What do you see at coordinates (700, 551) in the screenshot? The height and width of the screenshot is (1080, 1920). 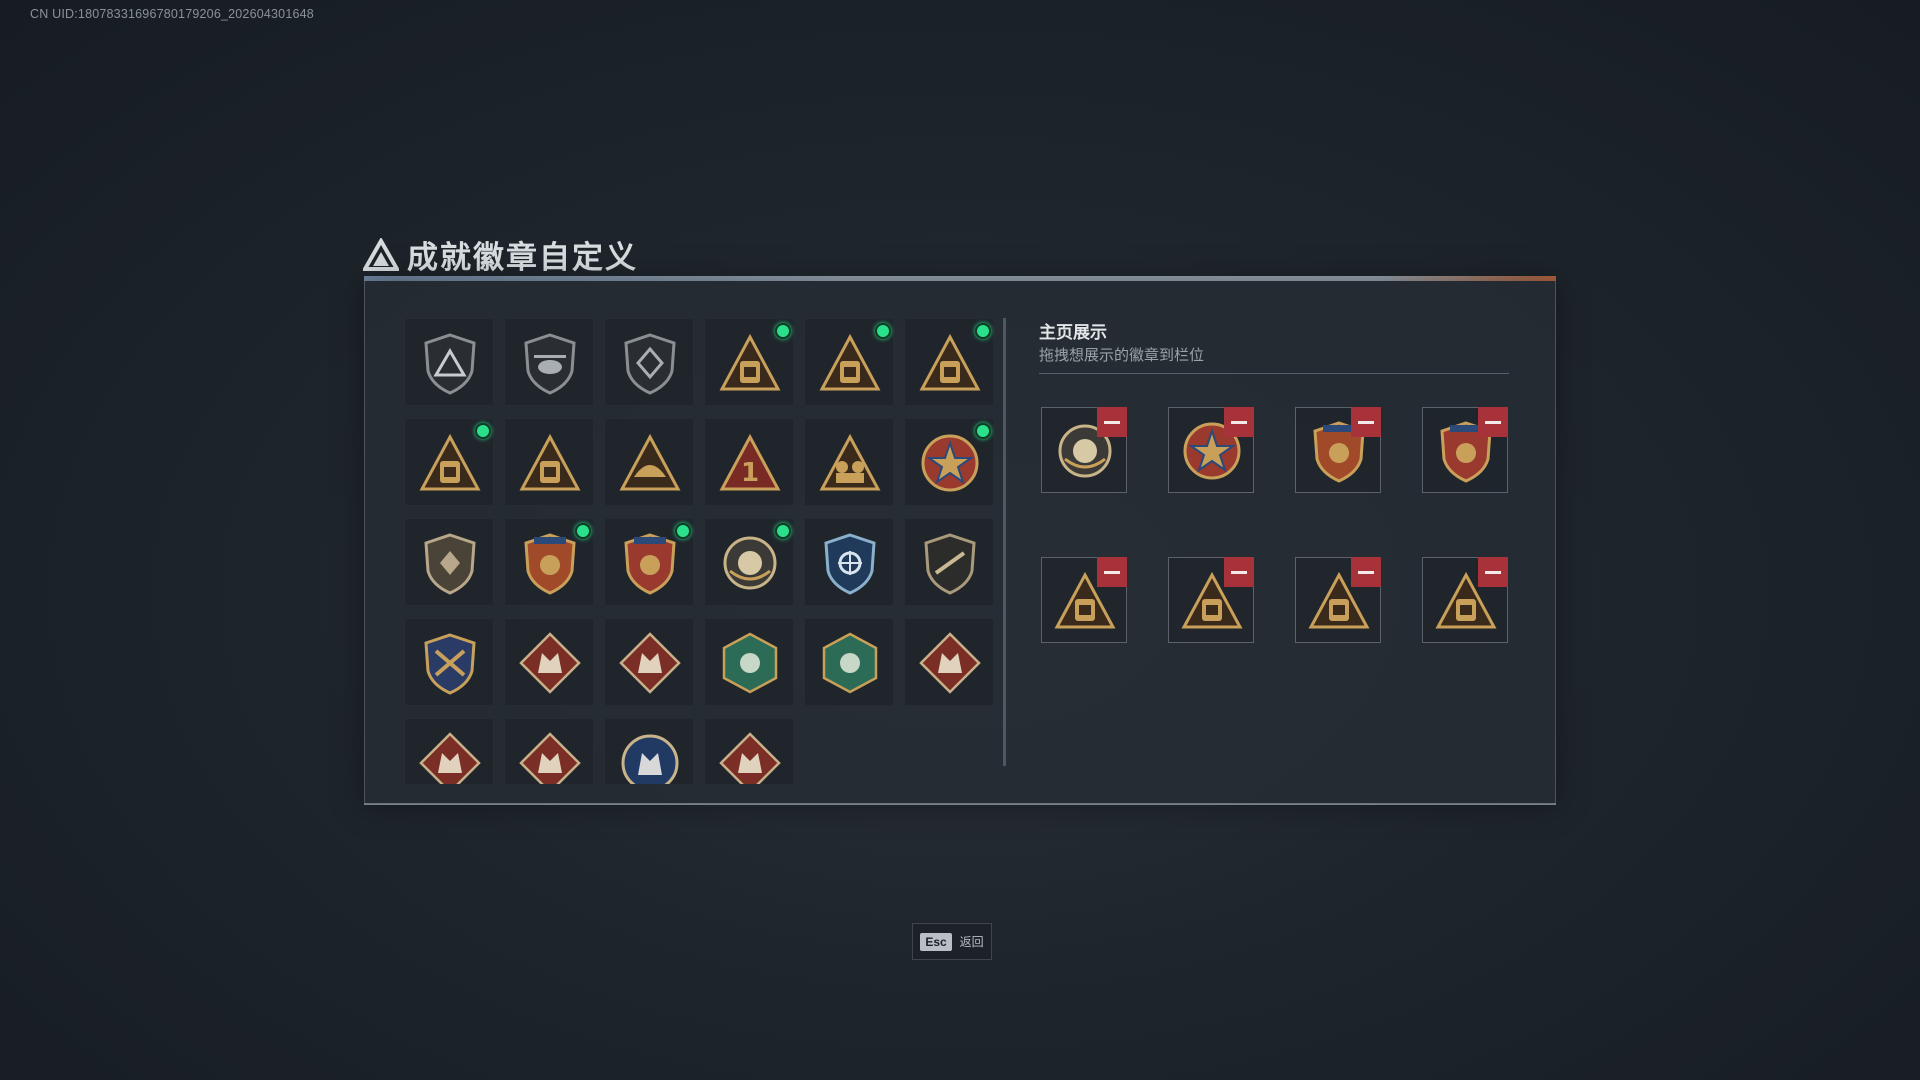 I see `badge-collection-grid: 1` at bounding box center [700, 551].